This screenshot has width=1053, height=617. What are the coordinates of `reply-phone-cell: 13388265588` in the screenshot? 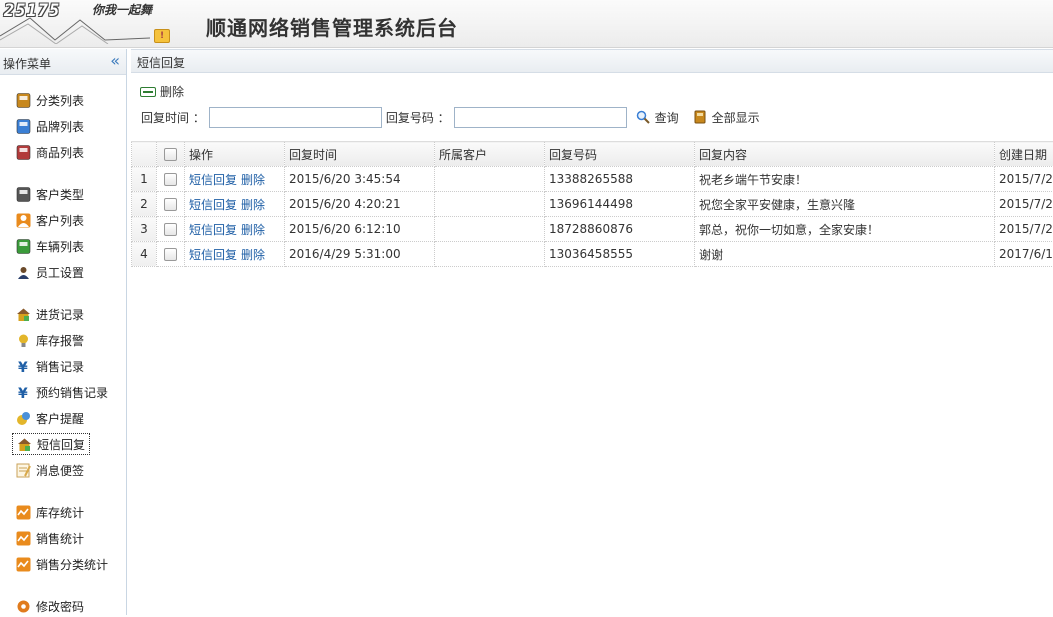 It's located at (620, 179).